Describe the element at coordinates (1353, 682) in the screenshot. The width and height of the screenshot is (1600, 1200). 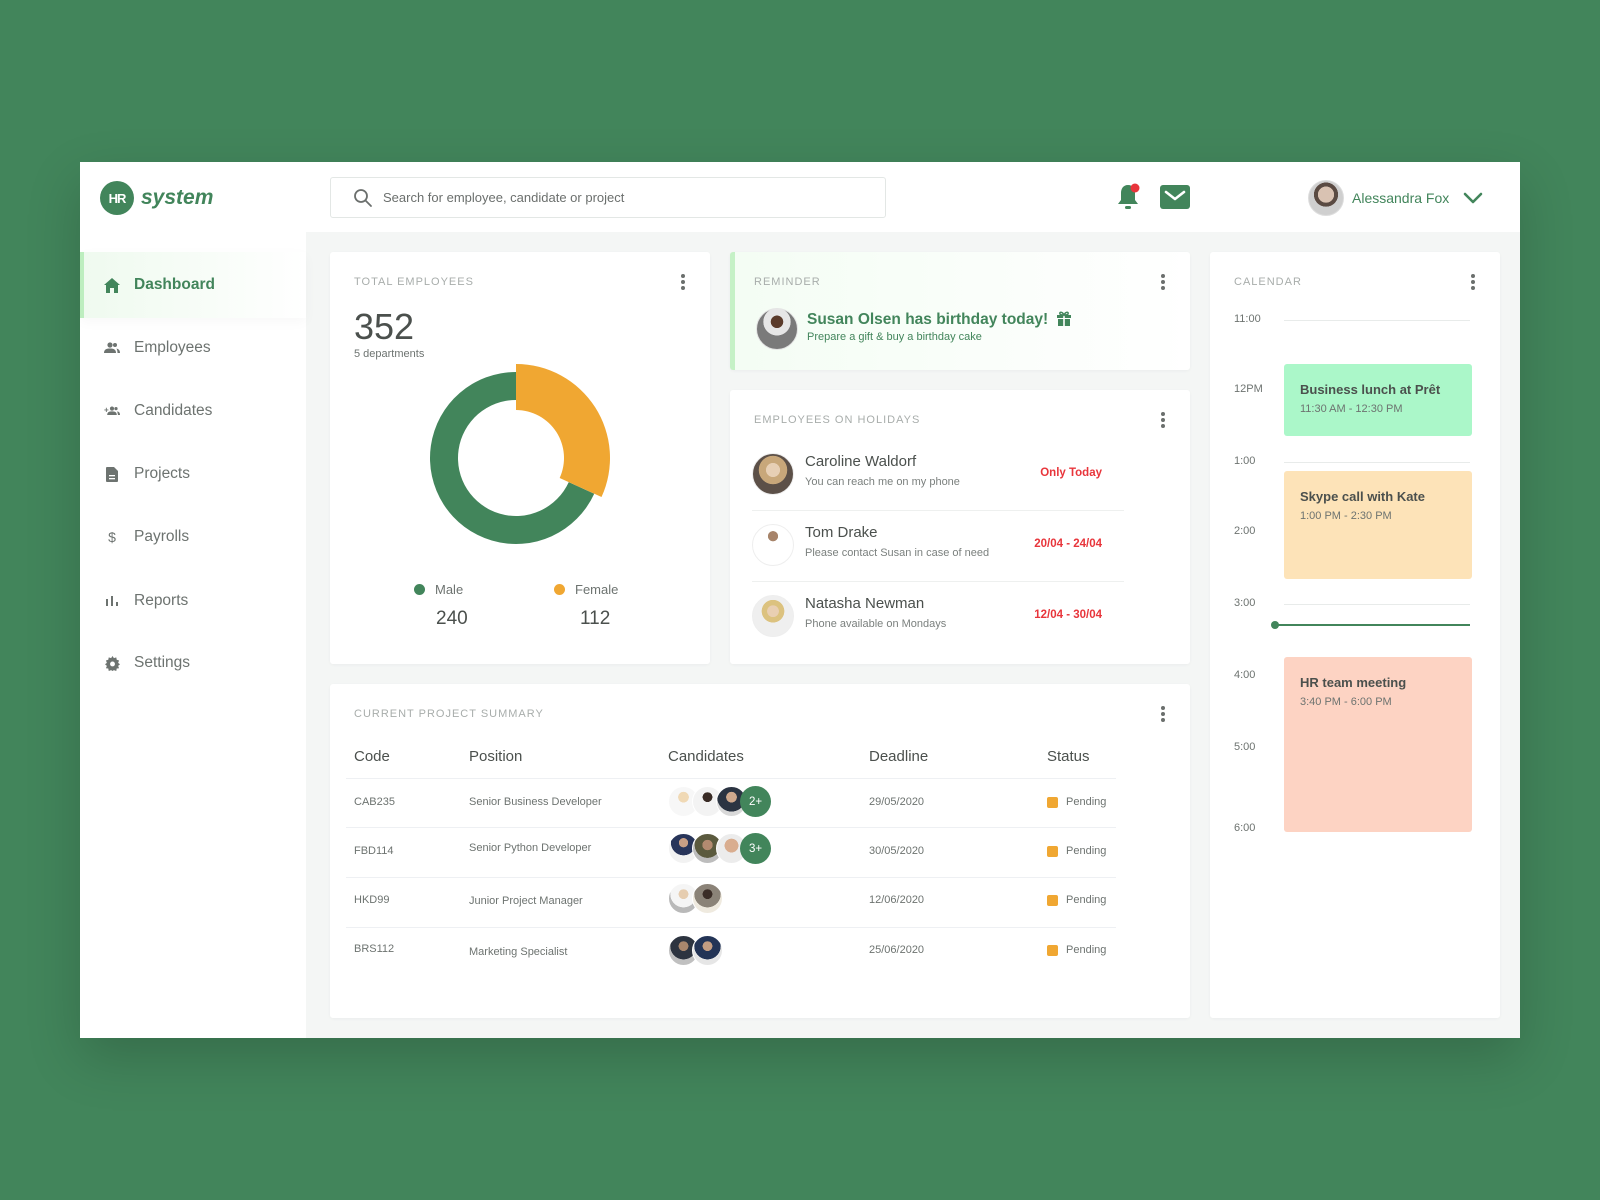
I see `event-title: HR team meeting` at that location.